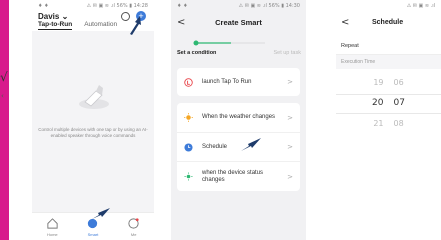 This screenshot has height=240, width=441. Describe the element at coordinates (197, 53) in the screenshot. I see `step-set-condition: Set a condition` at that location.